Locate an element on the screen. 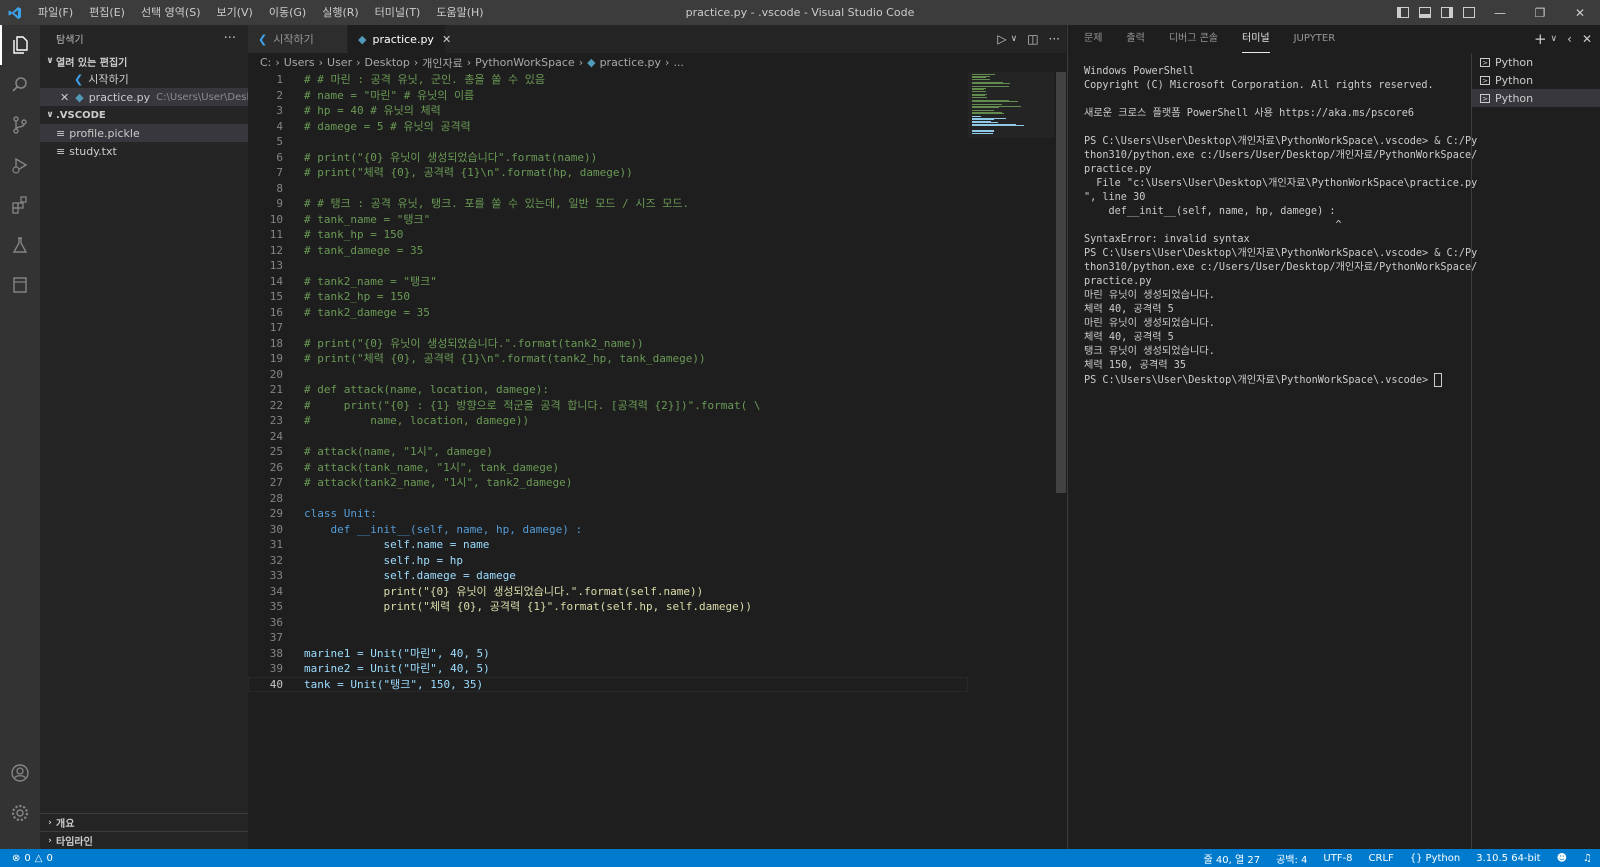 This screenshot has width=1600, height=867. notifications-bell-icon: ♫ is located at coordinates (1587, 858).